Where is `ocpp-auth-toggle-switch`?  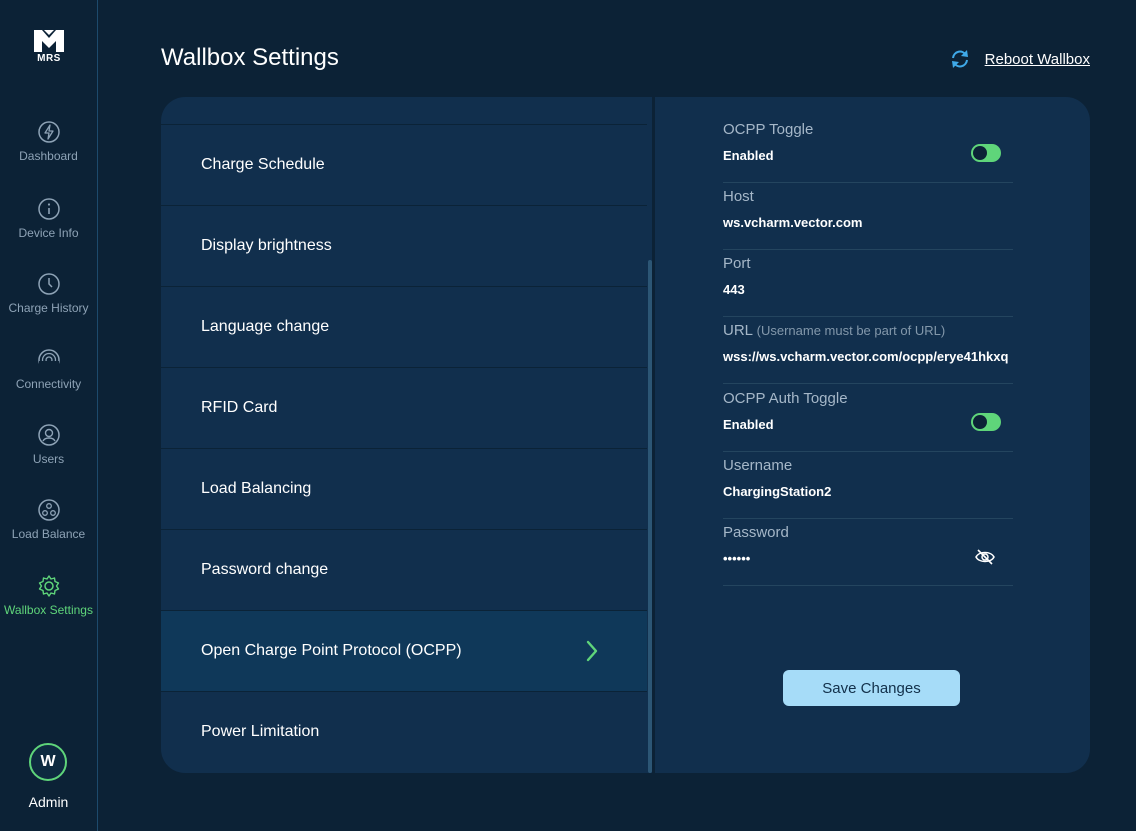 ocpp-auth-toggle-switch is located at coordinates (986, 422).